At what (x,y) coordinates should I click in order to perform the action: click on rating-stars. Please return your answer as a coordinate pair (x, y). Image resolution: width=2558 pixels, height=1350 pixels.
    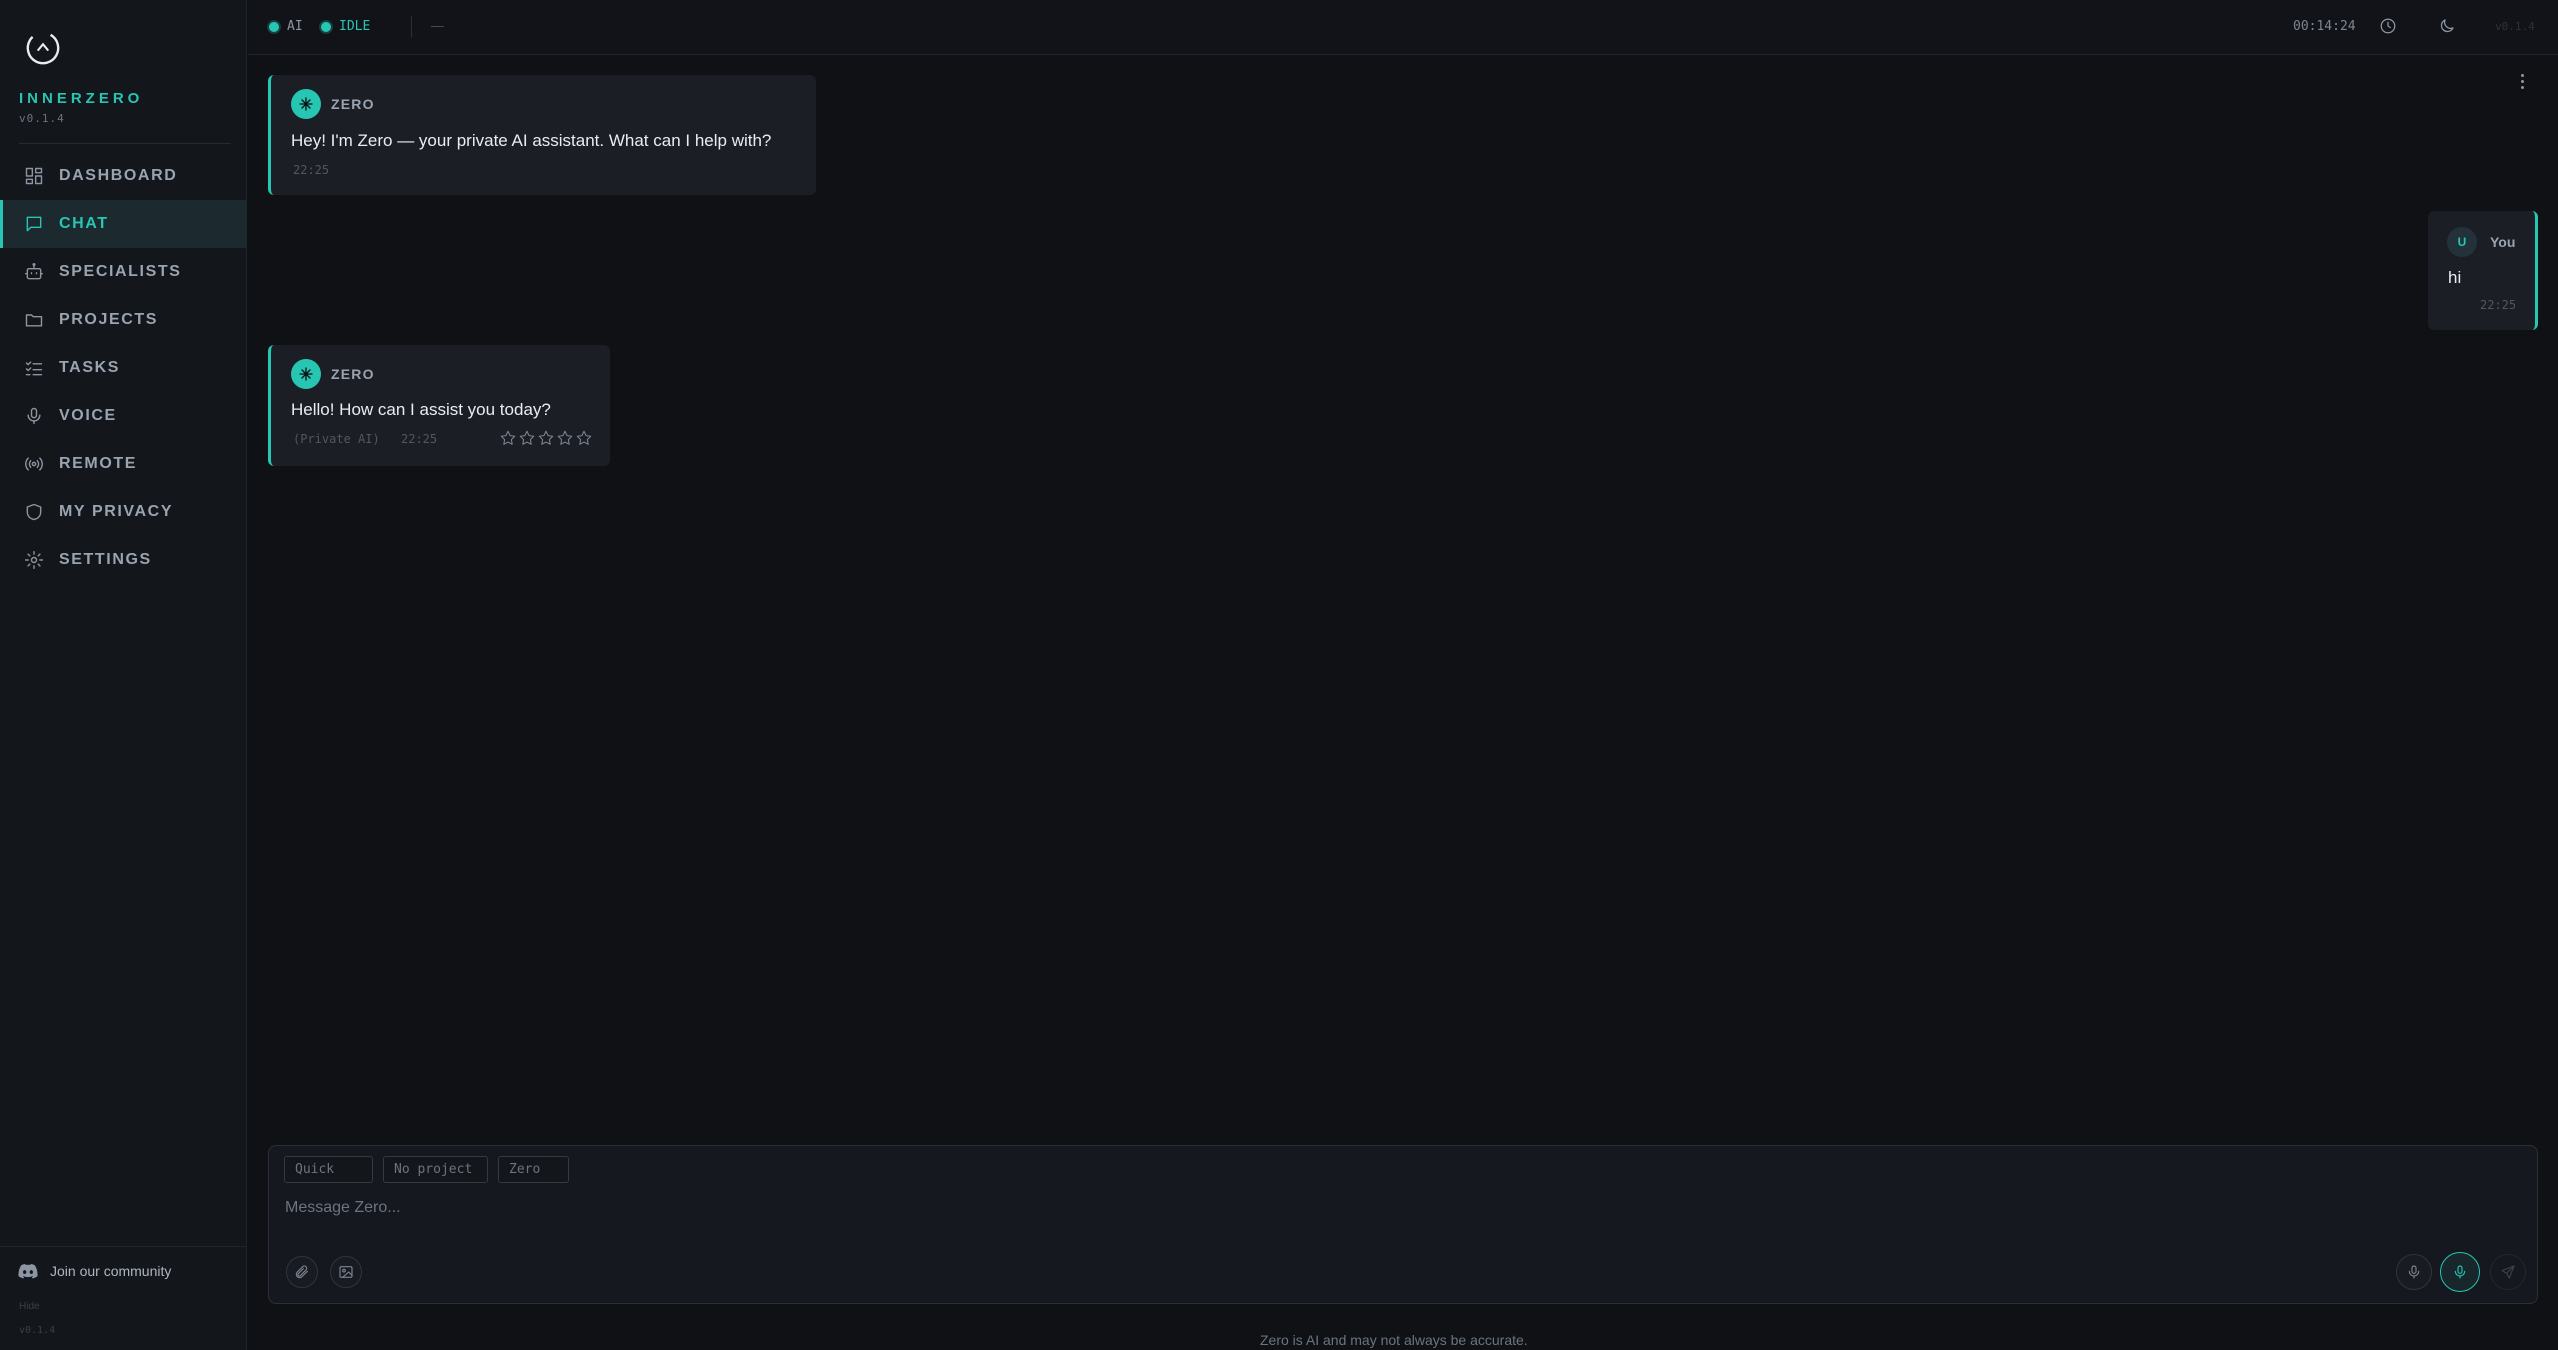
    Looking at the image, I should click on (546, 438).